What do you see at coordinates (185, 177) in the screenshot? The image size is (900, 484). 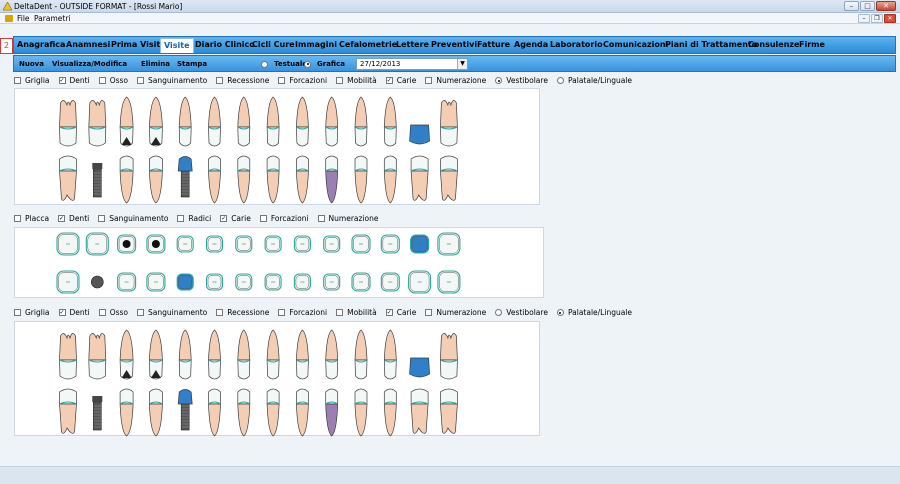 I see `tooth-lower-implant-caries` at bounding box center [185, 177].